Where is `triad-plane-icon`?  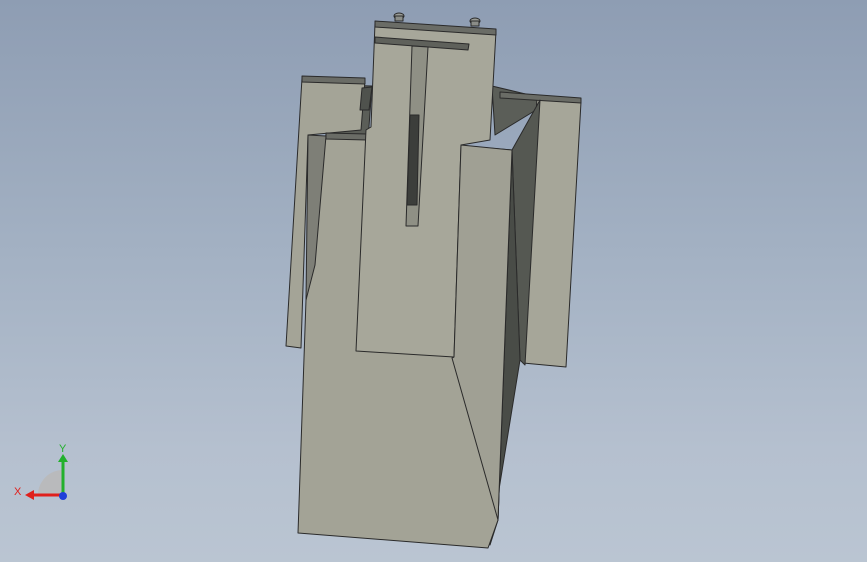
triad-plane-icon is located at coordinates (50, 482).